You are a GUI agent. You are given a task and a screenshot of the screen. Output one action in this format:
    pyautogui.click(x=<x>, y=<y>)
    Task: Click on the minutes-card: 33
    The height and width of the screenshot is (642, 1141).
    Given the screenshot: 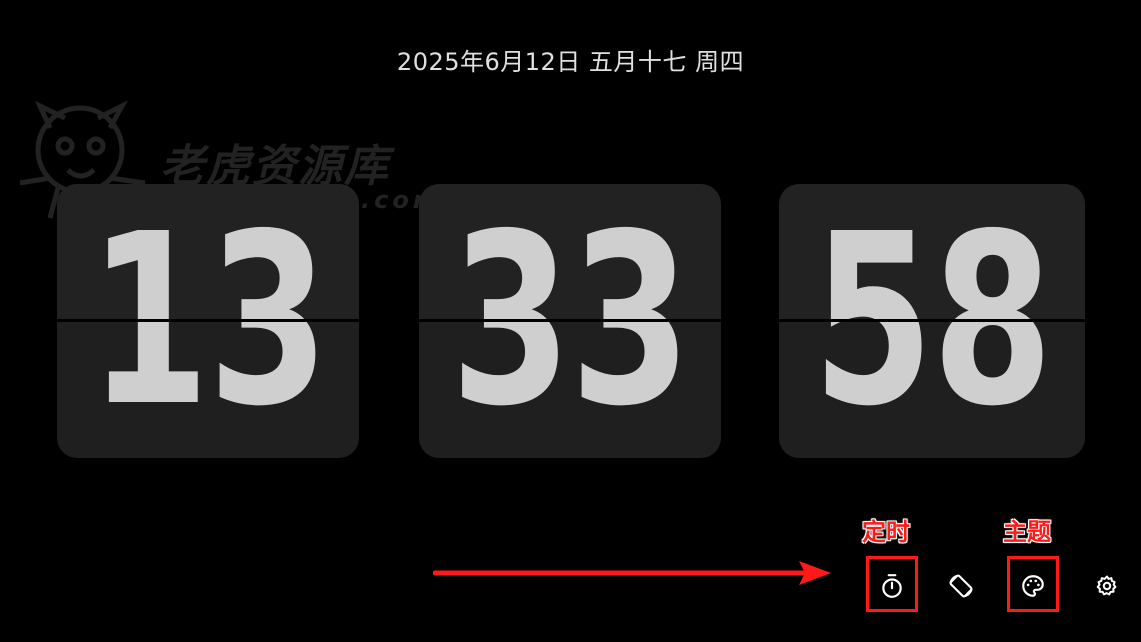 What is the action you would take?
    pyautogui.click(x=570, y=321)
    